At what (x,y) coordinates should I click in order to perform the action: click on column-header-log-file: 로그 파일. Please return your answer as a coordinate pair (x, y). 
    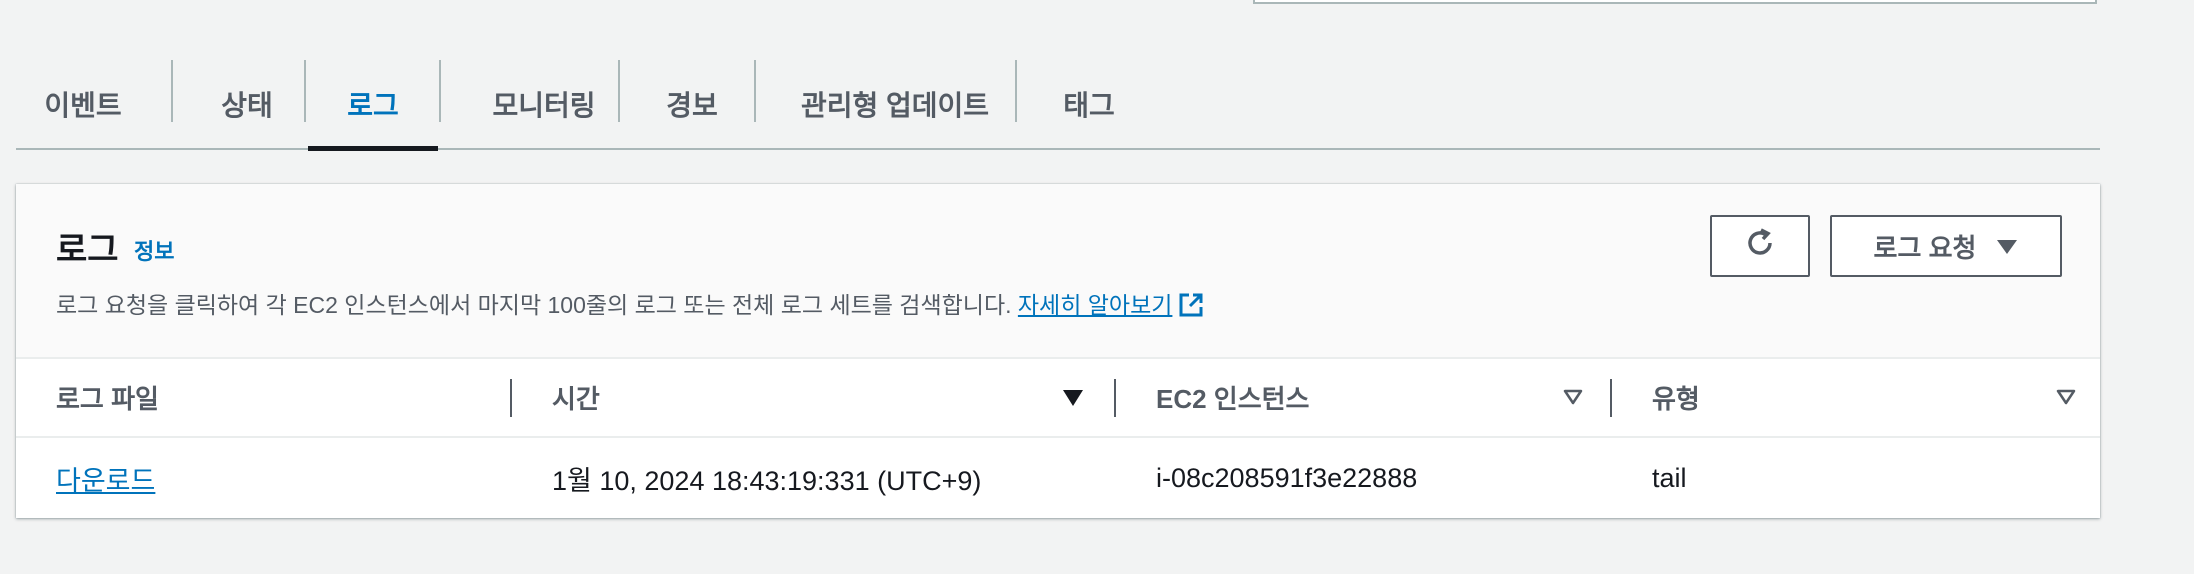
    Looking at the image, I should click on (107, 399).